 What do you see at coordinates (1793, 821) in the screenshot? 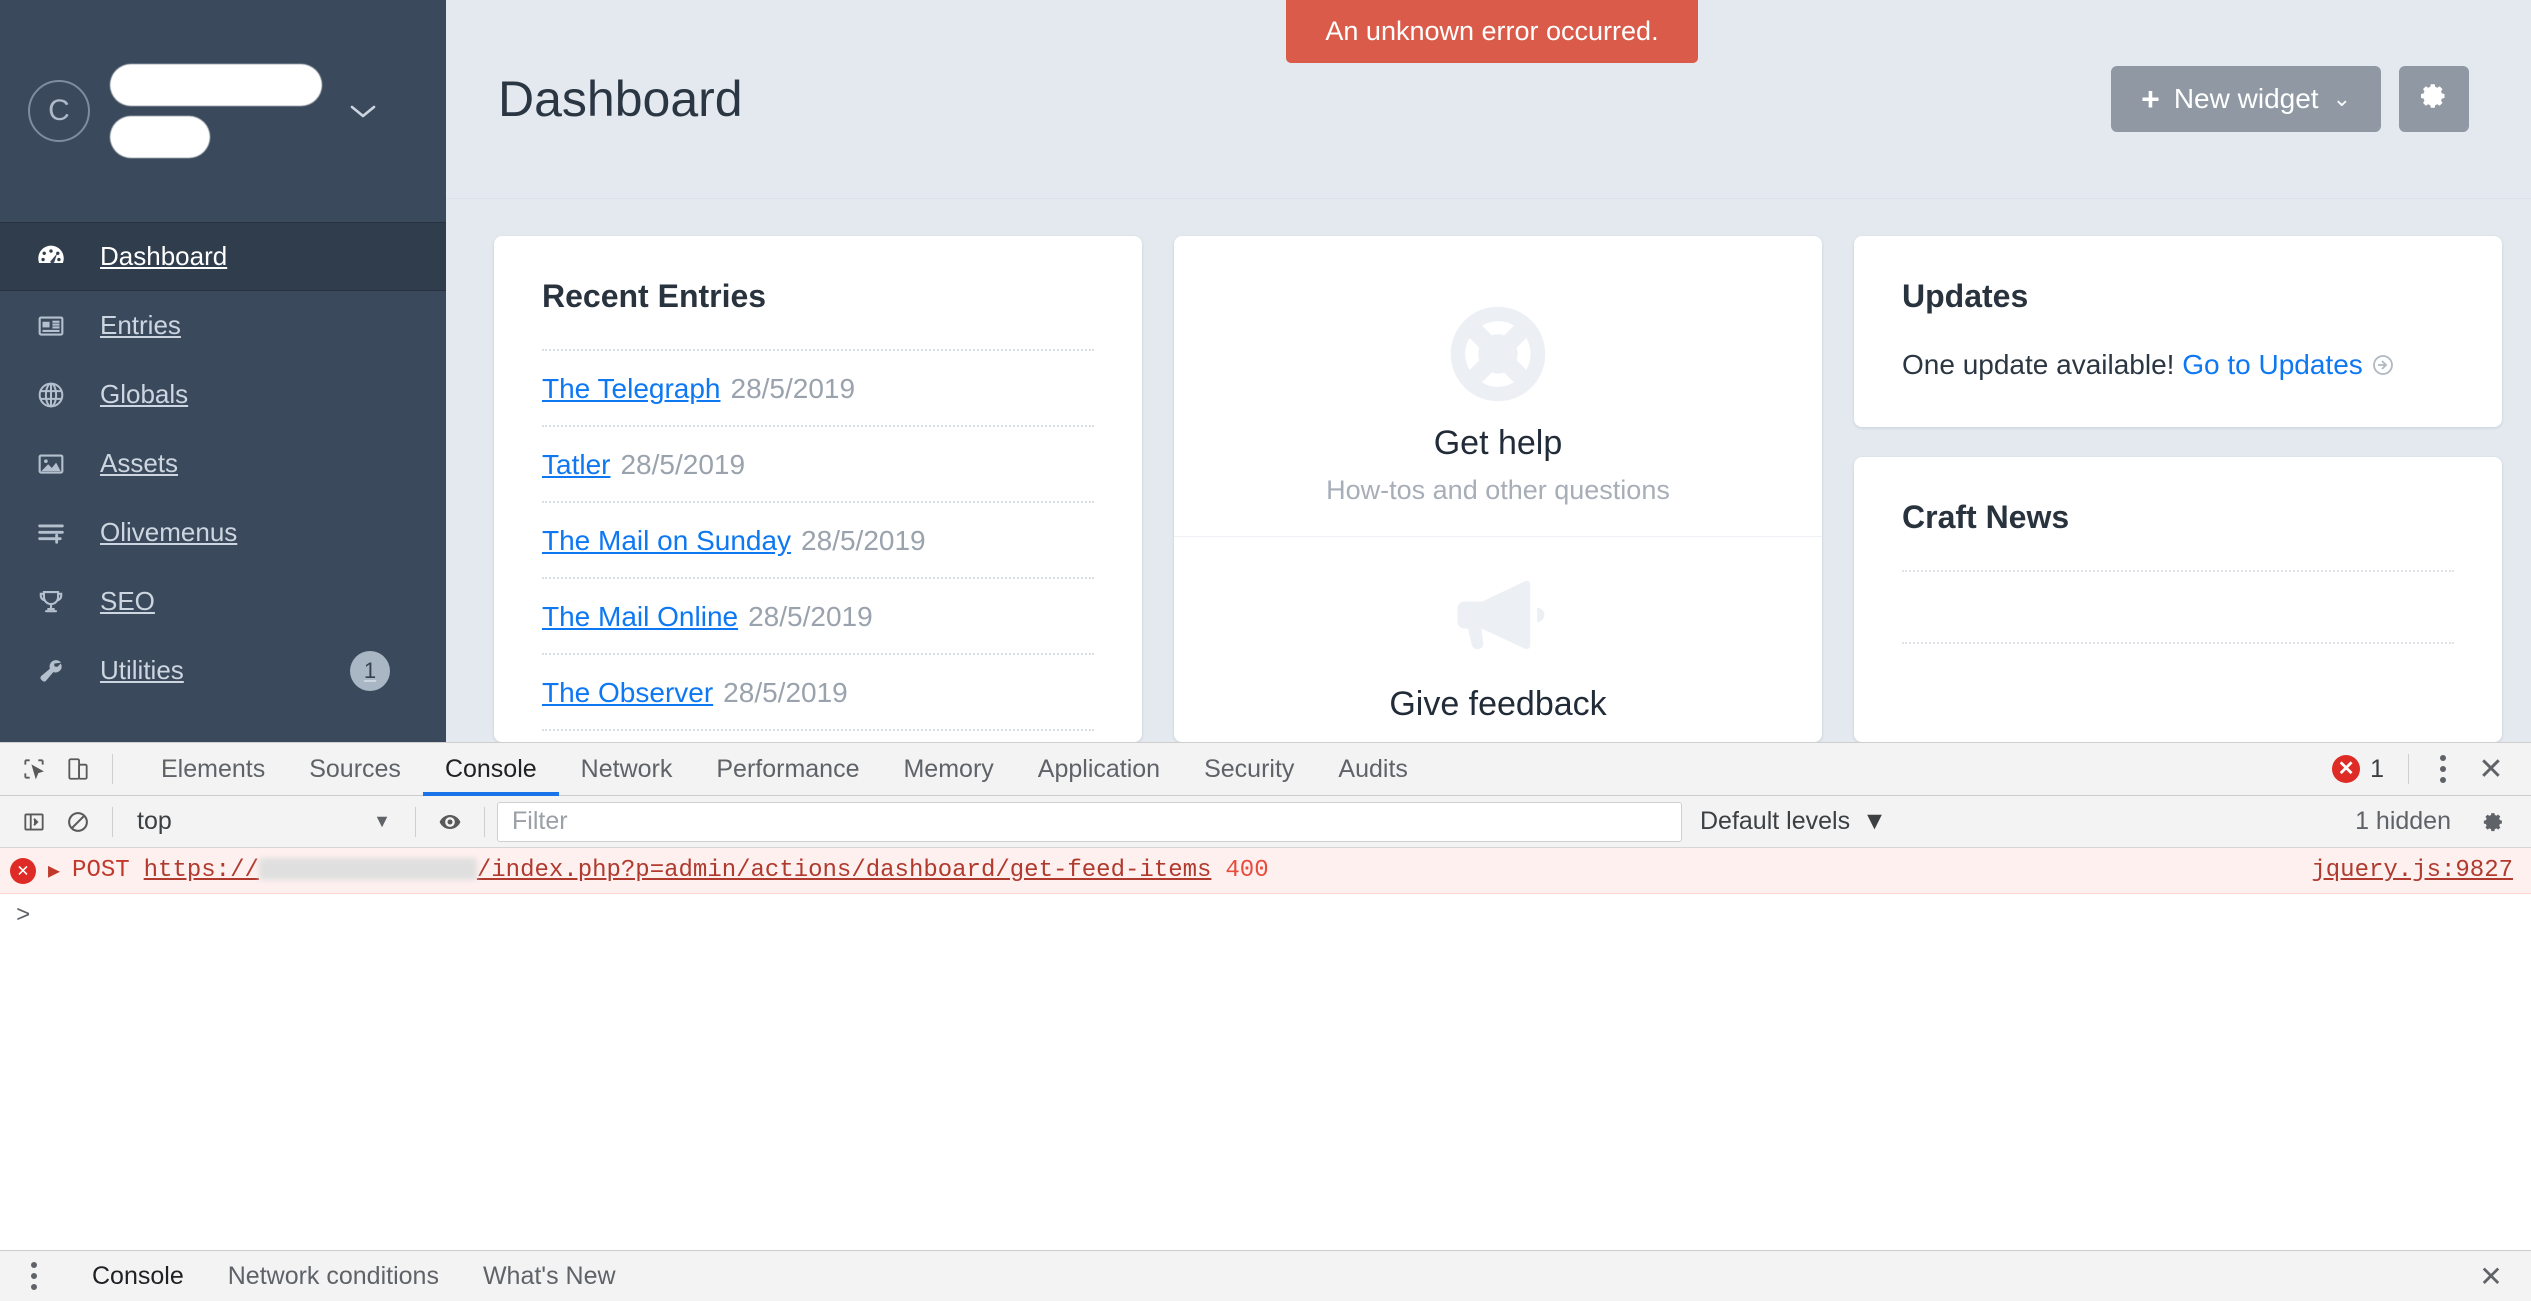
I see `log-levels-select: Default levels ▼` at bounding box center [1793, 821].